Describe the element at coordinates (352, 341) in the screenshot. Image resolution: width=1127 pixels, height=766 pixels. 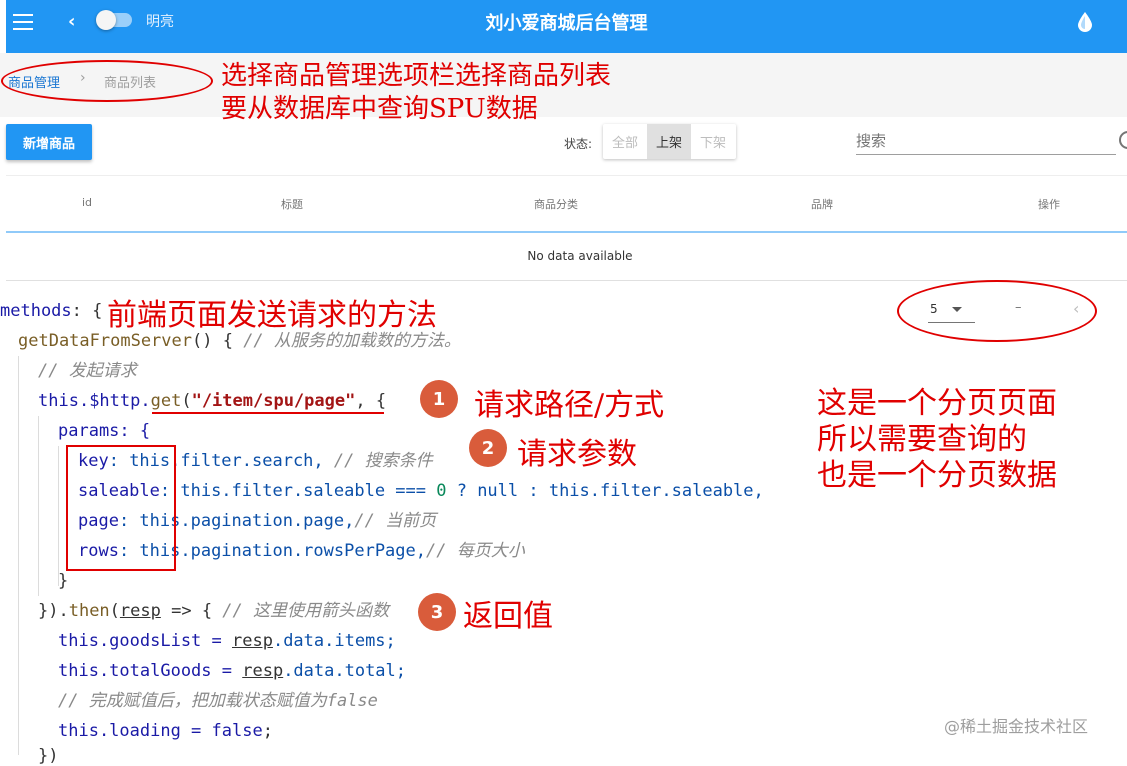
I see `code-comment: // 从服务的加载数的方法。` at that location.